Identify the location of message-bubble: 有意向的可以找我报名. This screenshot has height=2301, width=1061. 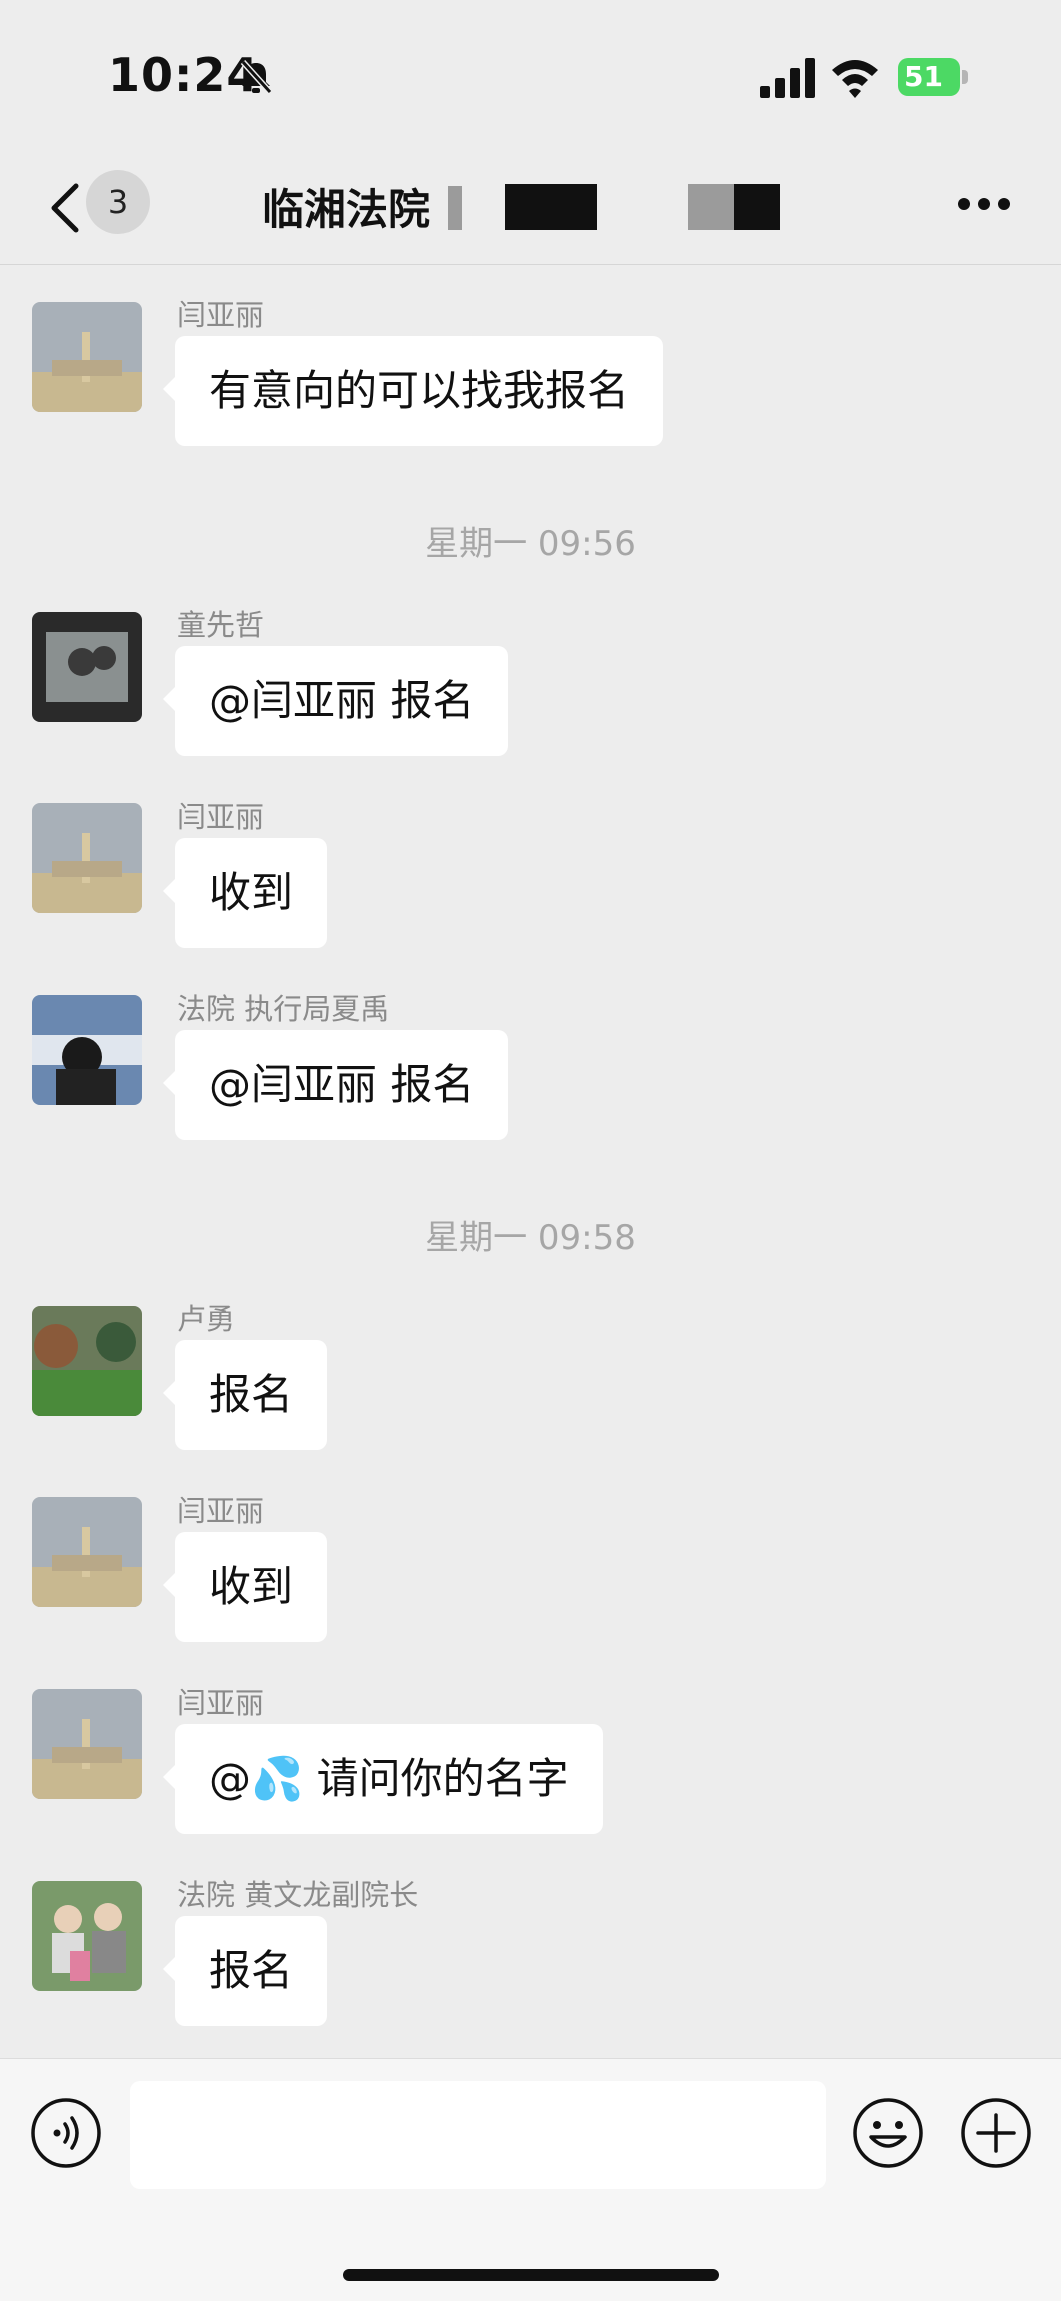
(413, 391).